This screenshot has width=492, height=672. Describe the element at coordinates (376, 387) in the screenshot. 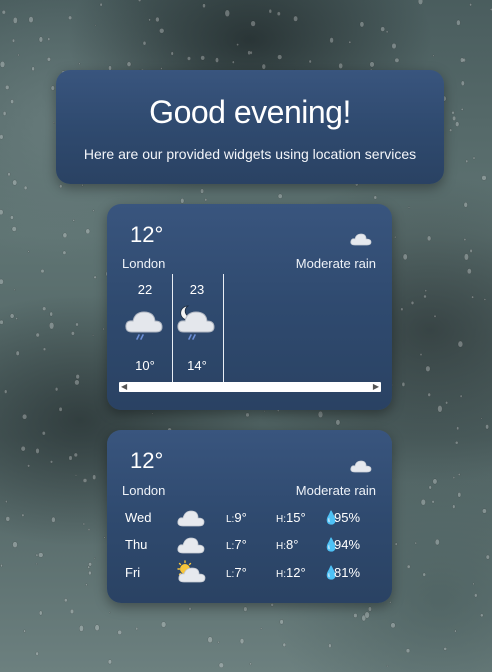

I see `scroll-right-icon: ▶` at that location.